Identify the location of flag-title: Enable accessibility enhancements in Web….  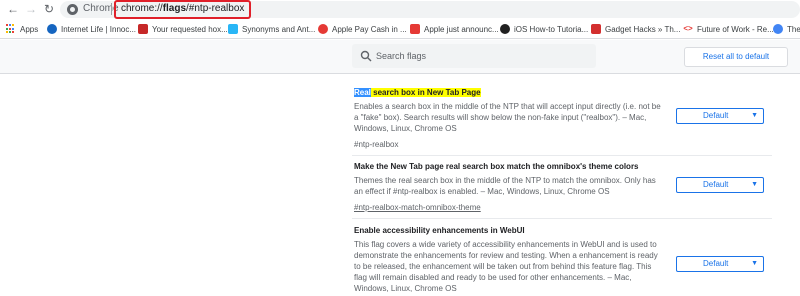
(439, 230).